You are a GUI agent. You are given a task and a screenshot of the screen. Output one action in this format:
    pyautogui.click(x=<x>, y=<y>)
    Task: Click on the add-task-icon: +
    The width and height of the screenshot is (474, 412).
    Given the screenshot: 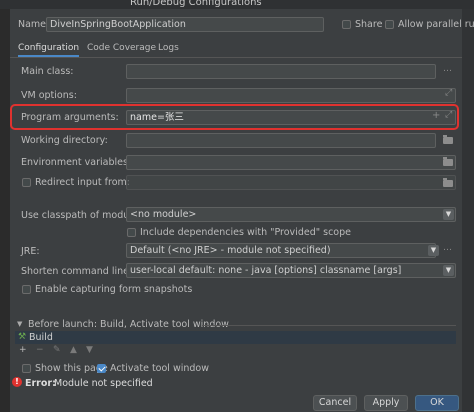 What is the action you would take?
    pyautogui.click(x=23, y=350)
    